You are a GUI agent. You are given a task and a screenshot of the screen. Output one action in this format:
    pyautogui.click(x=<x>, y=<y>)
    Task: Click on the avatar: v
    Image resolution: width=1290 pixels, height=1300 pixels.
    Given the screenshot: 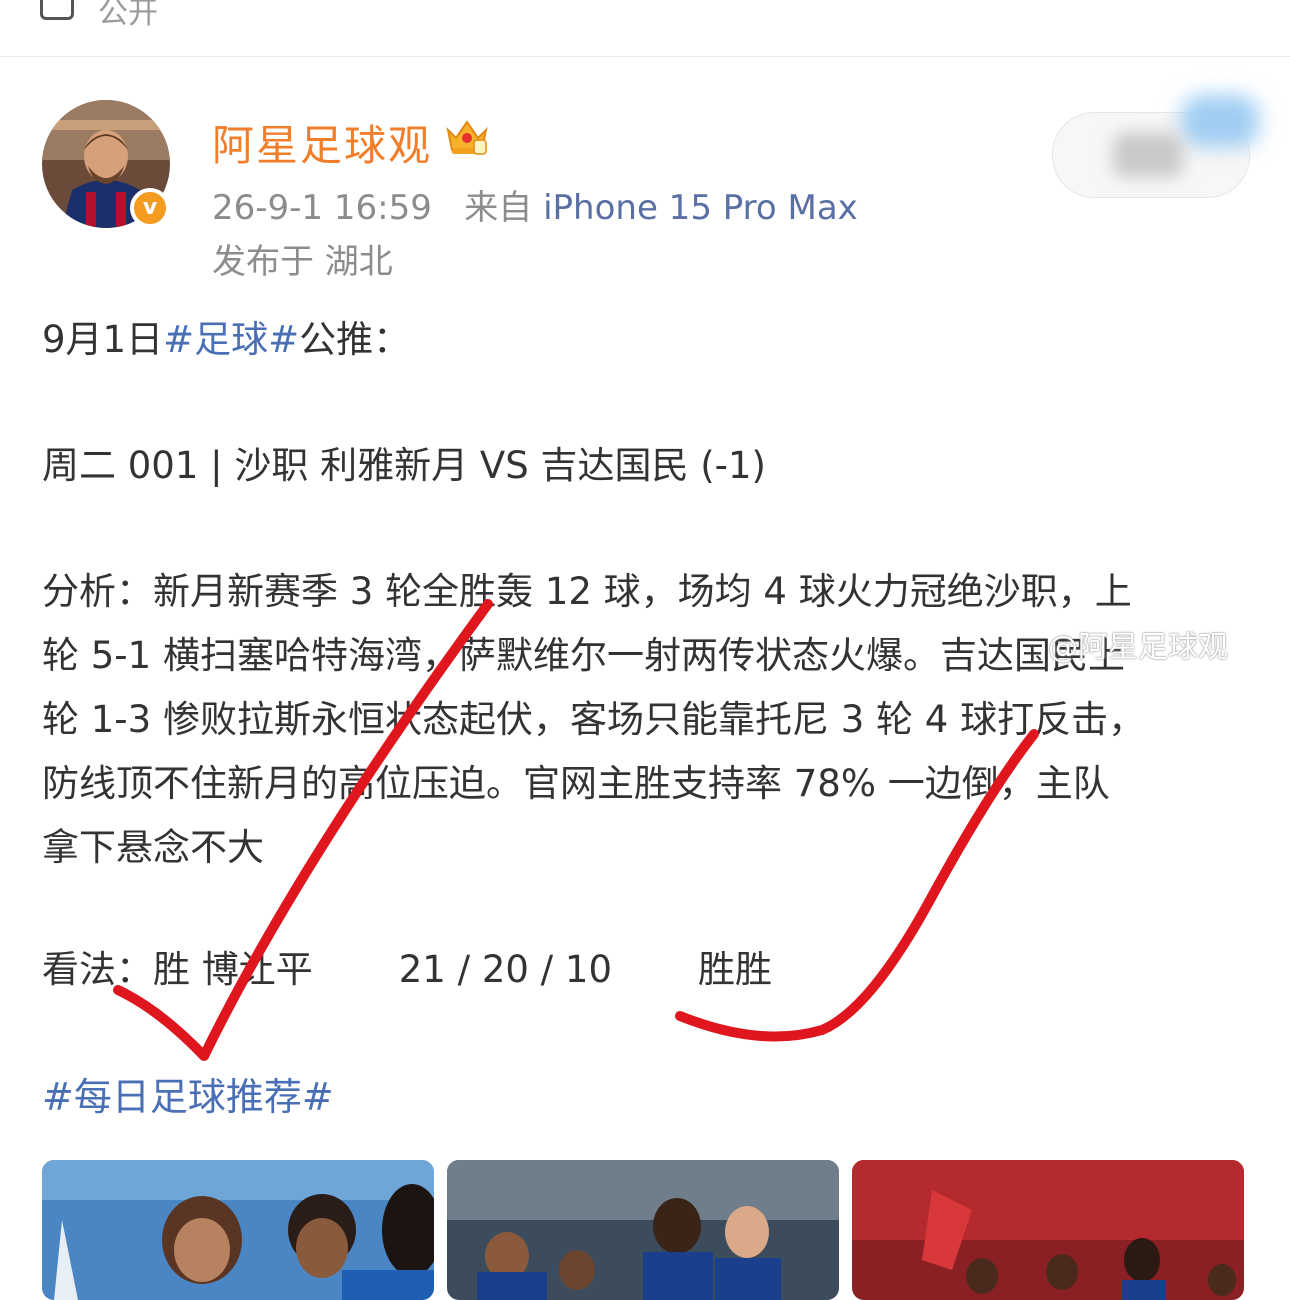 What is the action you would take?
    pyautogui.click(x=106, y=164)
    